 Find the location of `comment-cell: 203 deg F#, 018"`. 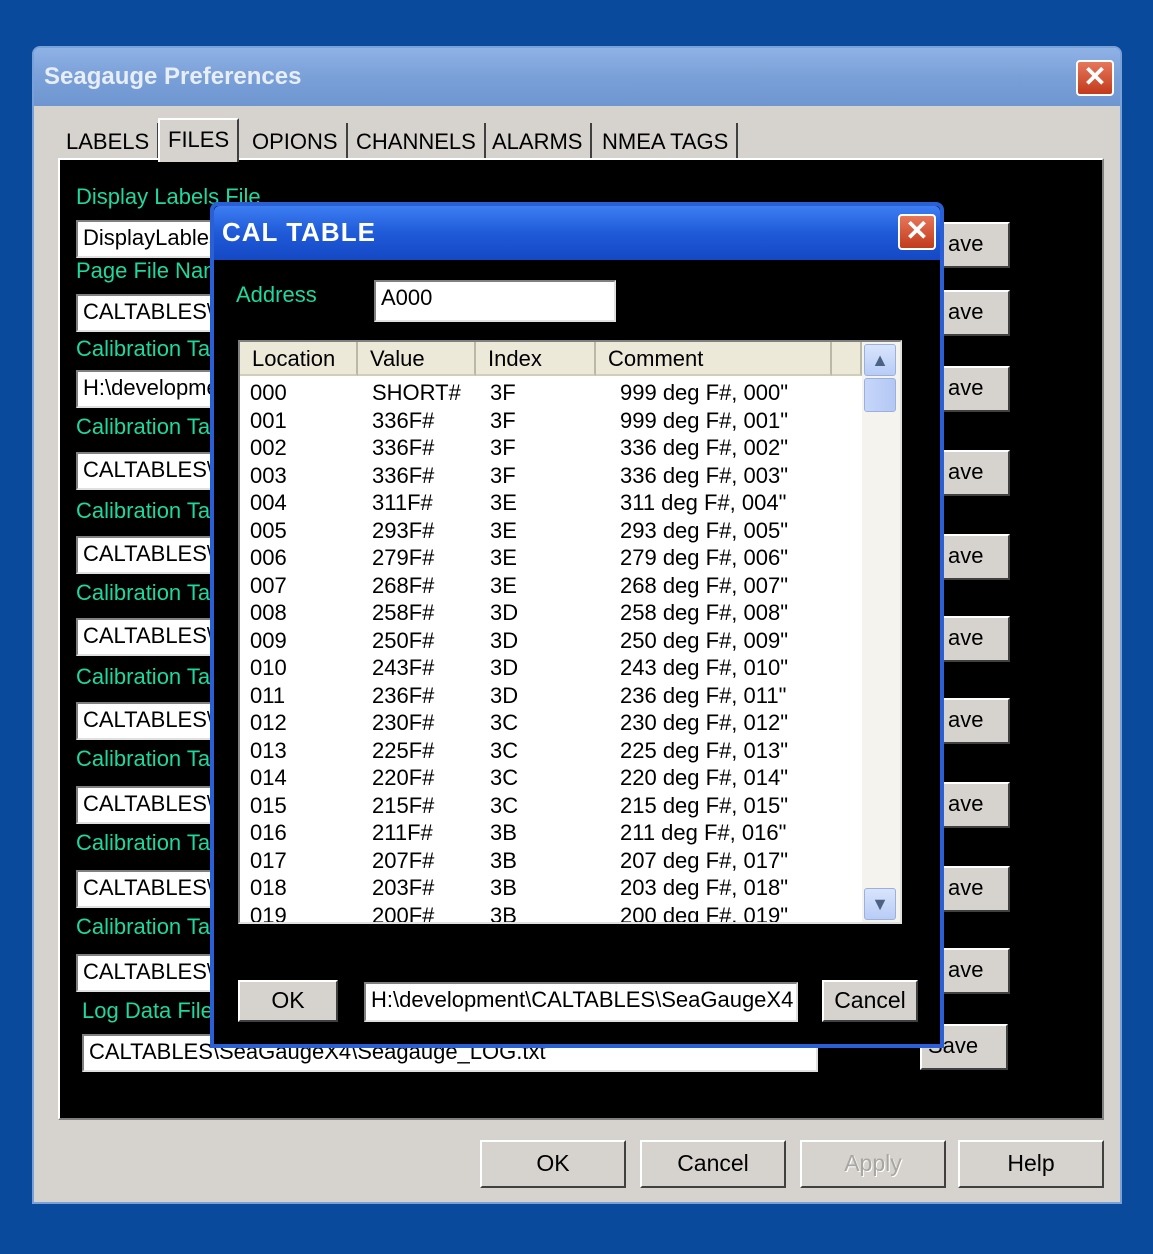

comment-cell: 203 deg F#, 018" is located at coordinates (704, 887).